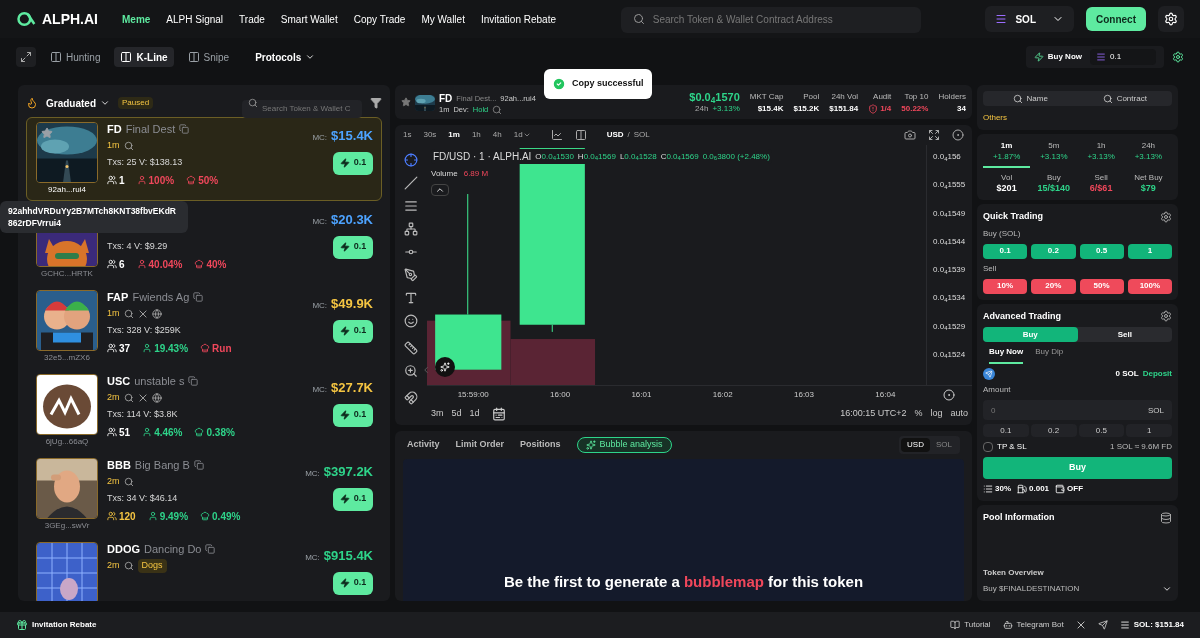 This screenshot has height=638, width=1200. Describe the element at coordinates (443, 19) in the screenshot. I see `nav-link: My Wallet` at that location.